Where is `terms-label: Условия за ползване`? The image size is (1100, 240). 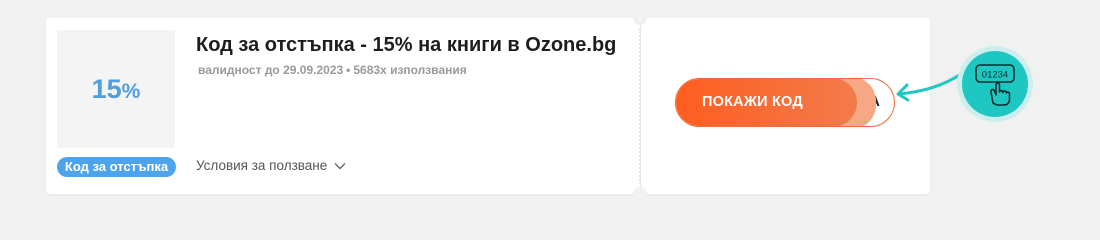 terms-label: Условия за ползване is located at coordinates (262, 165).